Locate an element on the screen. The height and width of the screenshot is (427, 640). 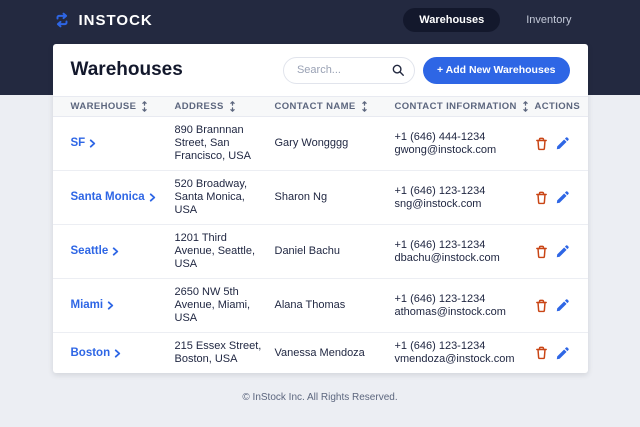
search-icon is located at coordinates (398, 70).